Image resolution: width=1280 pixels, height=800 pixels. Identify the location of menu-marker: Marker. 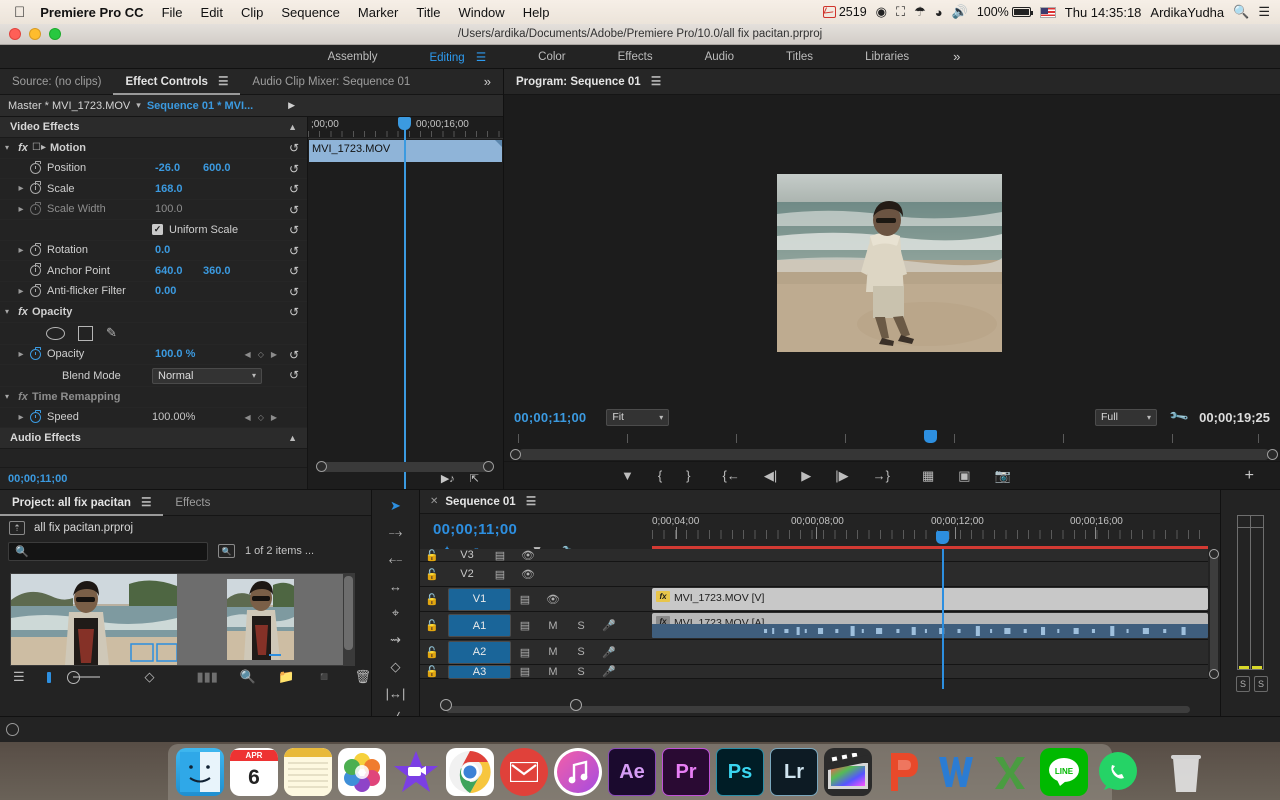
(378, 12).